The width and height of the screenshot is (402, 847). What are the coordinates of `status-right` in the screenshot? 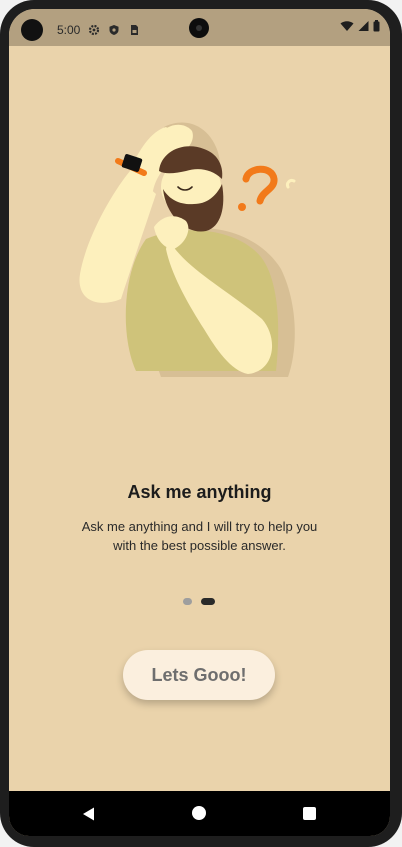 It's located at (360, 26).